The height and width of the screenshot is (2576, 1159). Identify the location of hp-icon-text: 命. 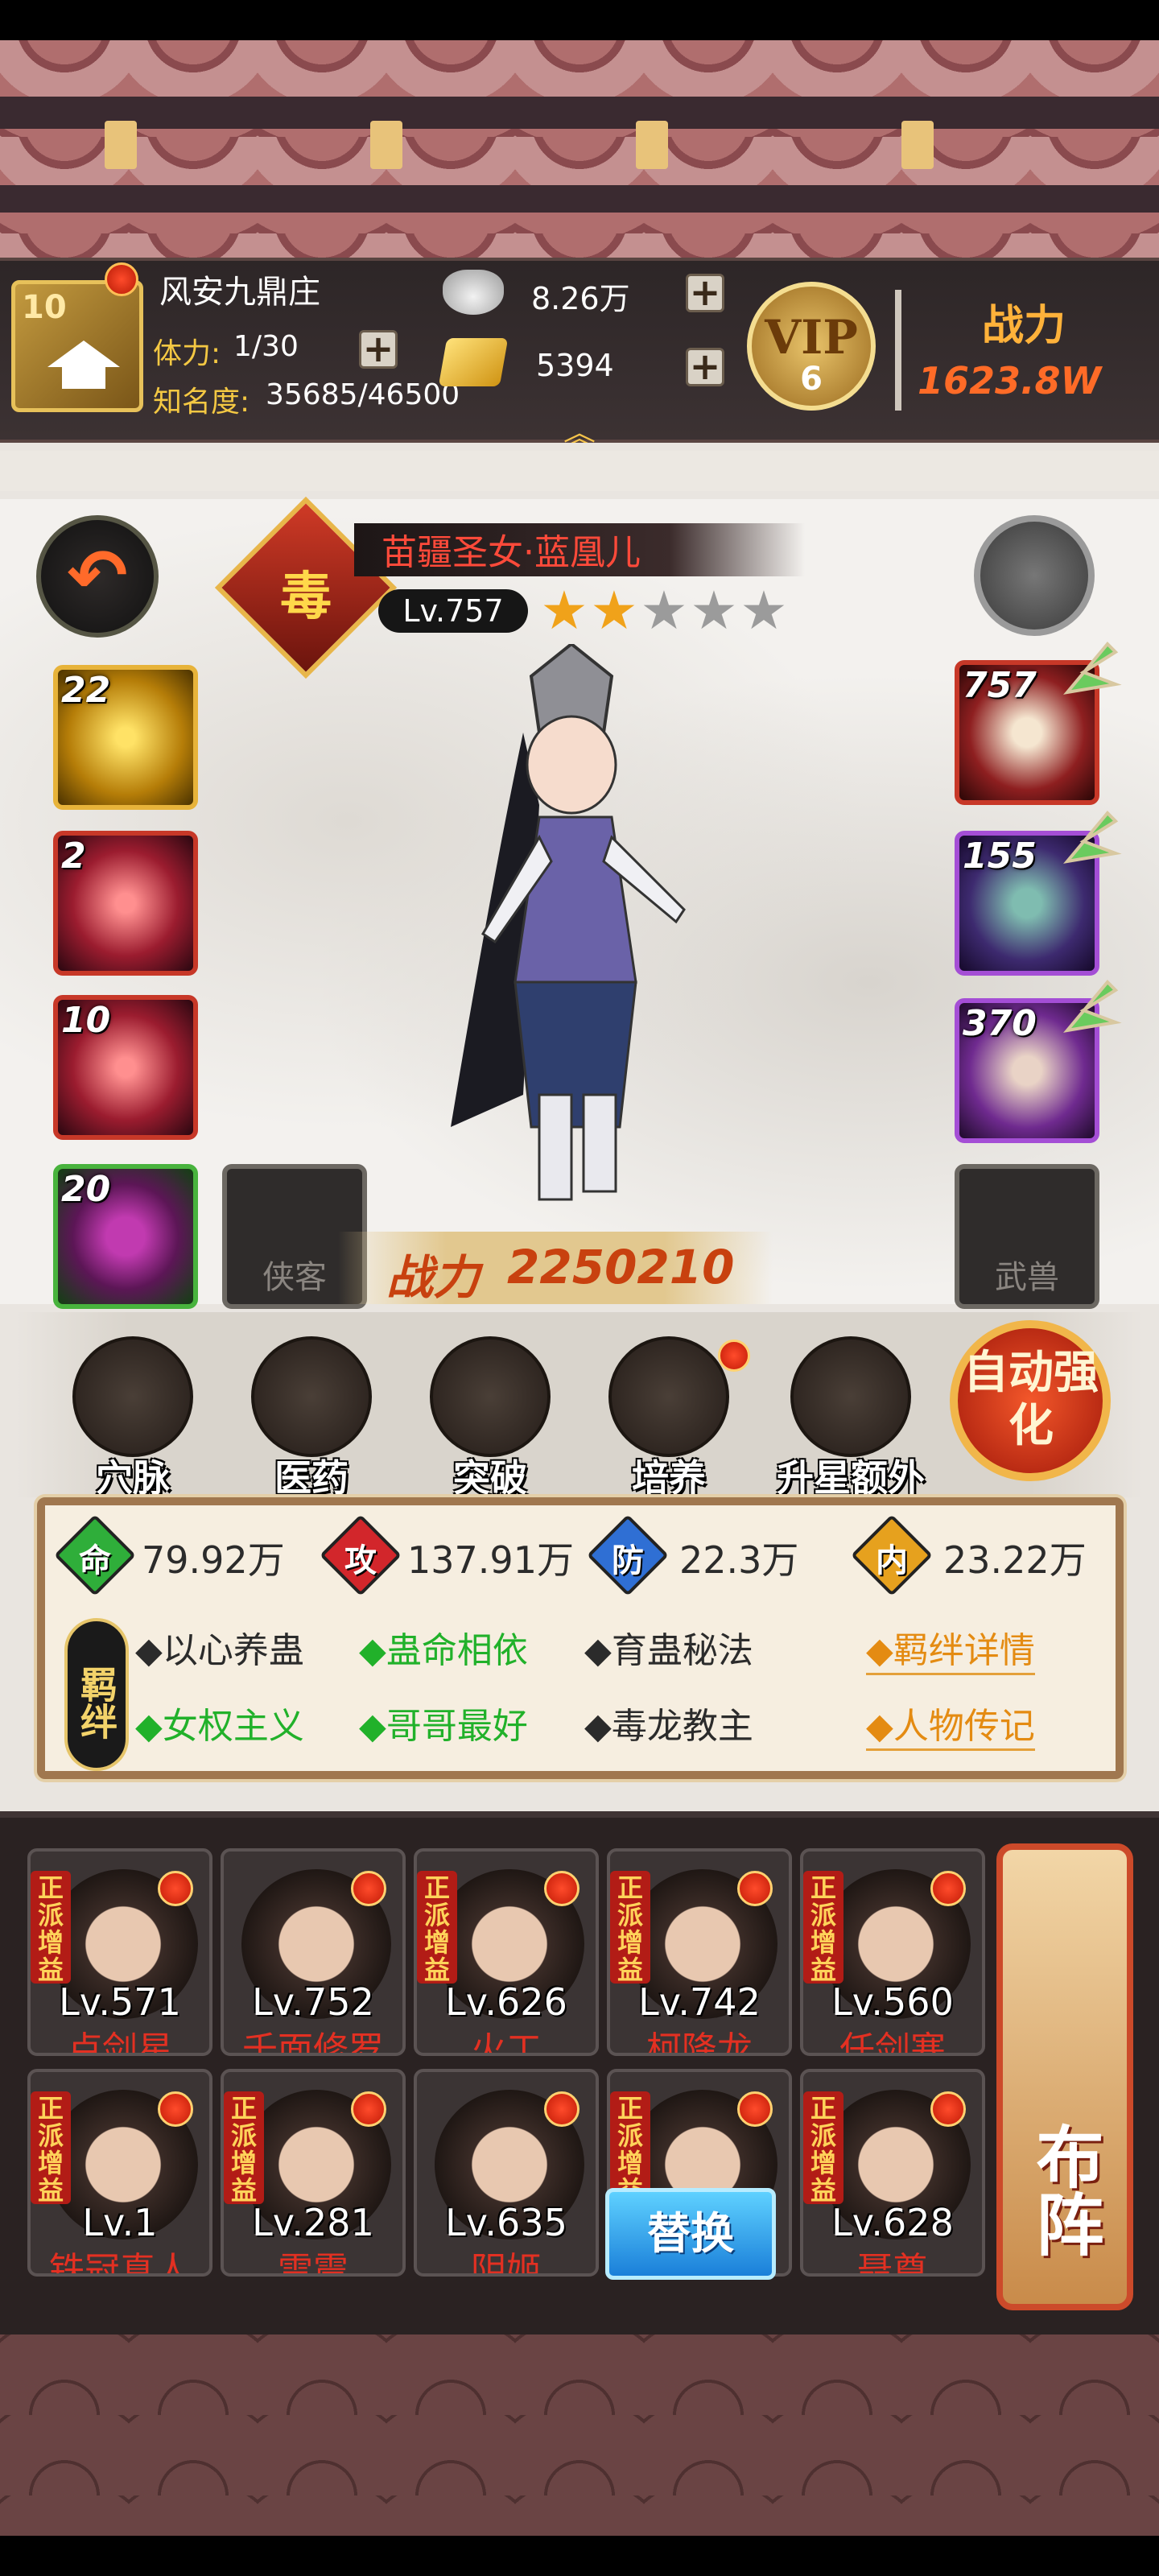
(95, 1560).